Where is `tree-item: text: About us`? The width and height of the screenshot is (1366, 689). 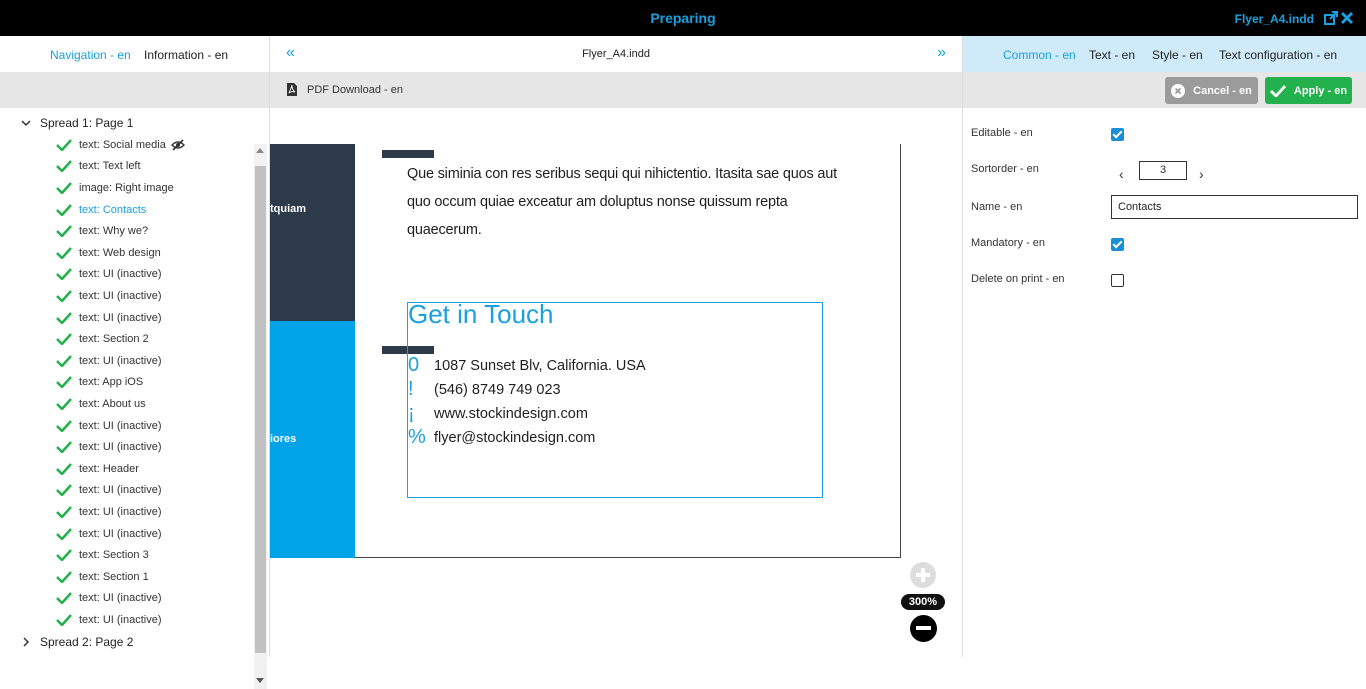
tree-item: text: About us is located at coordinates (101, 404).